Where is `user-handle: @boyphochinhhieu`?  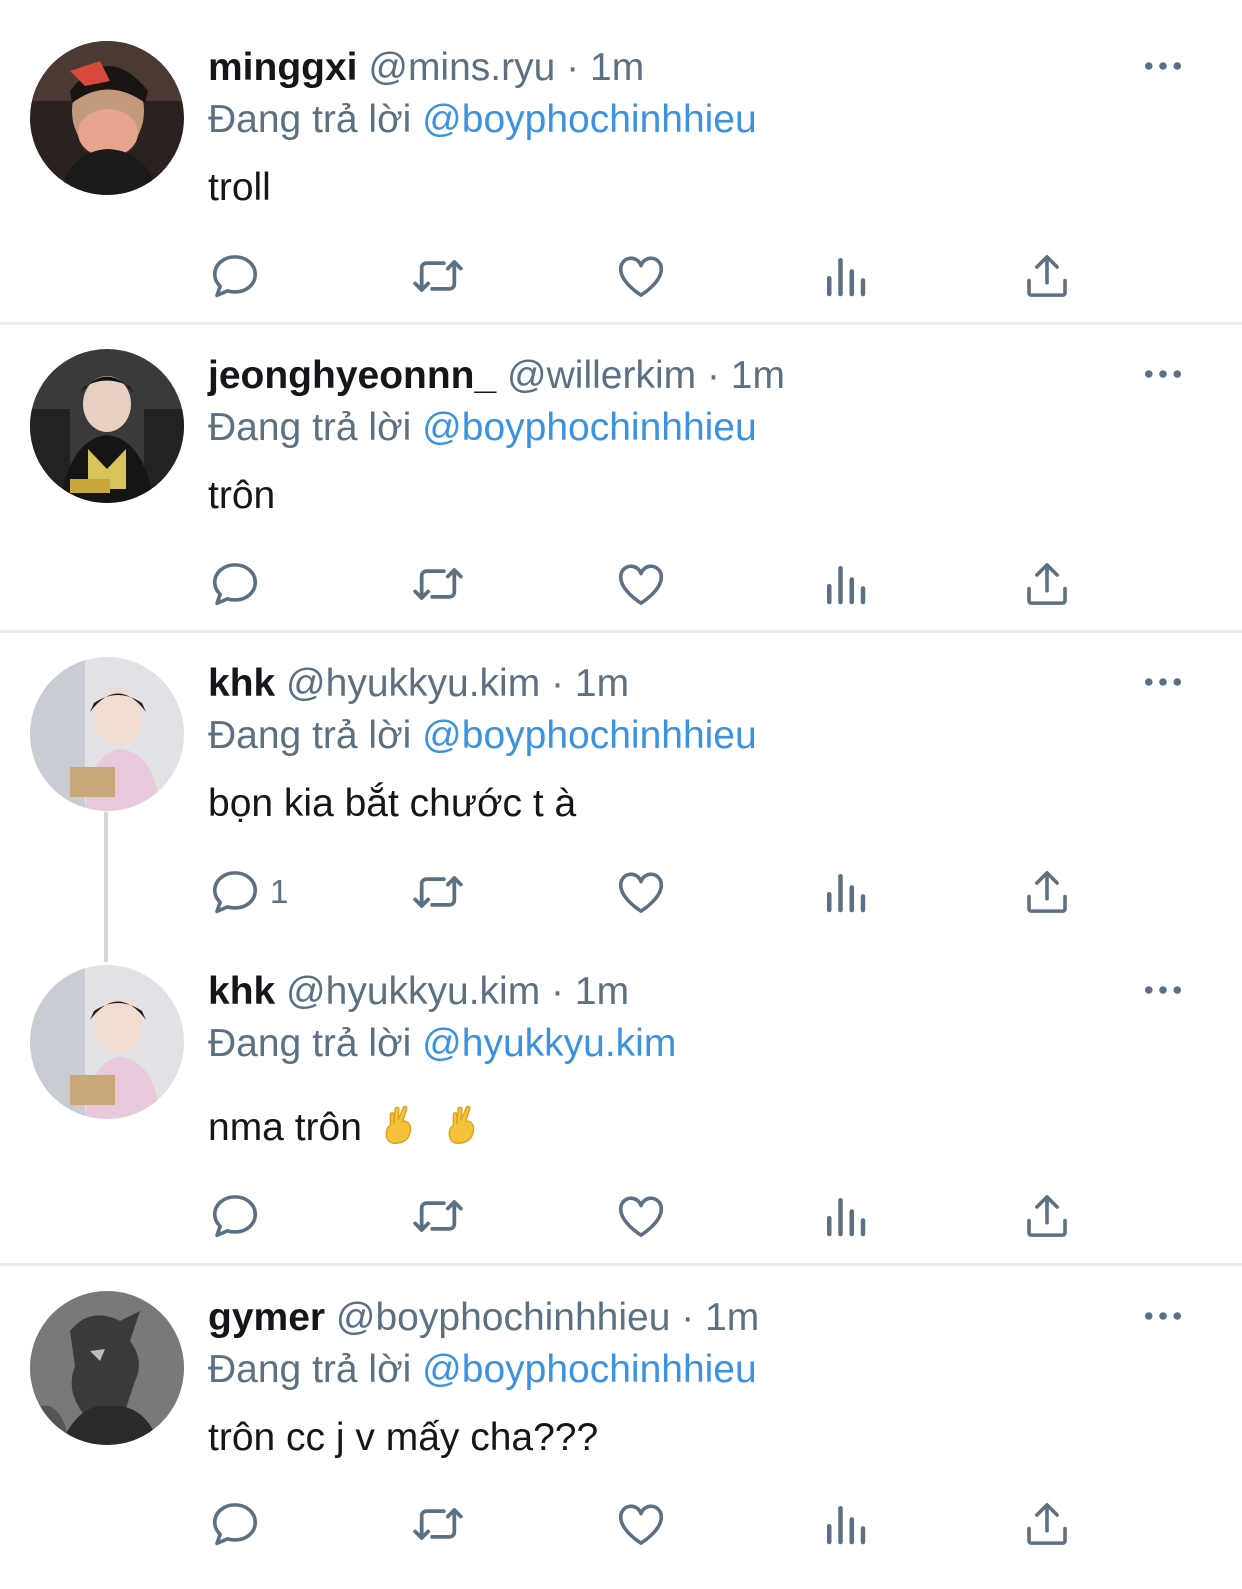 user-handle: @boyphochinhhieu is located at coordinates (503, 1317).